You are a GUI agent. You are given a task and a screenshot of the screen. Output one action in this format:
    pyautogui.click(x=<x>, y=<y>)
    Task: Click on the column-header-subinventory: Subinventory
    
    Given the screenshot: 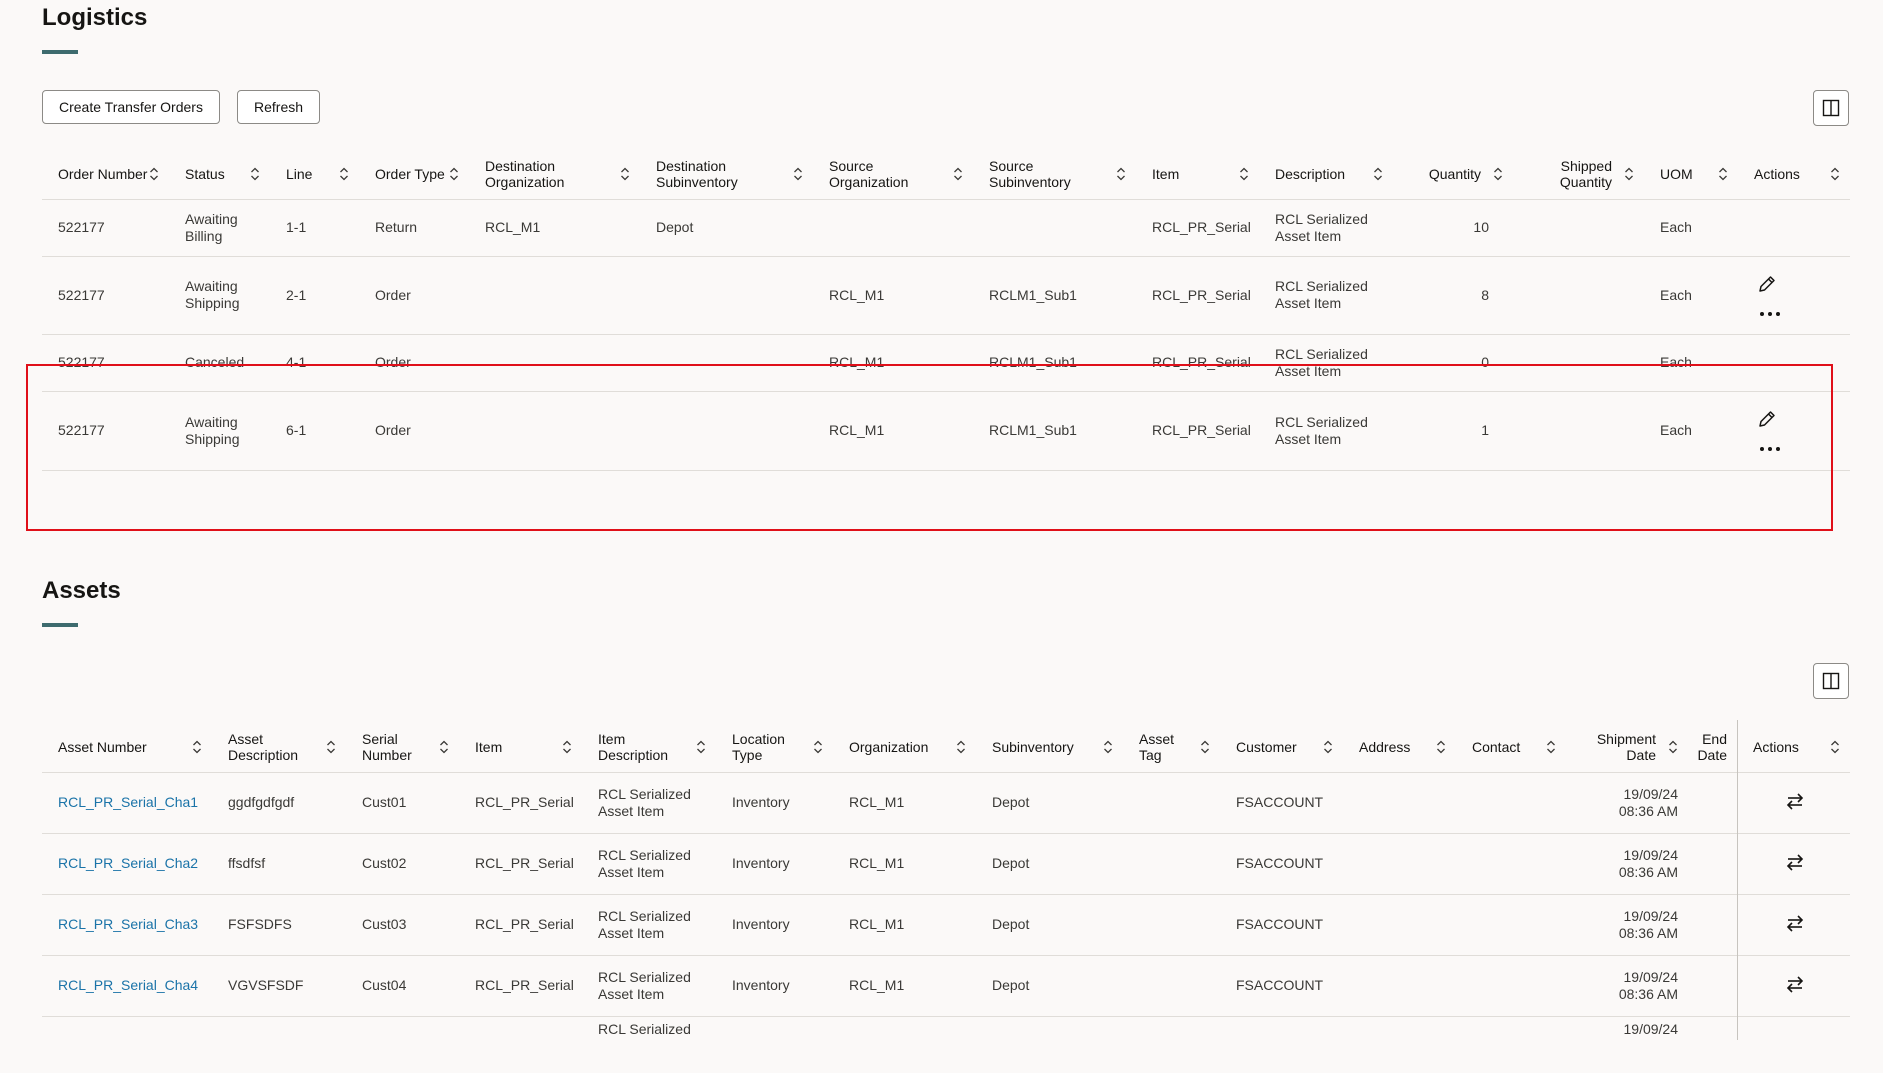 What is the action you would take?
    pyautogui.click(x=1049, y=748)
    